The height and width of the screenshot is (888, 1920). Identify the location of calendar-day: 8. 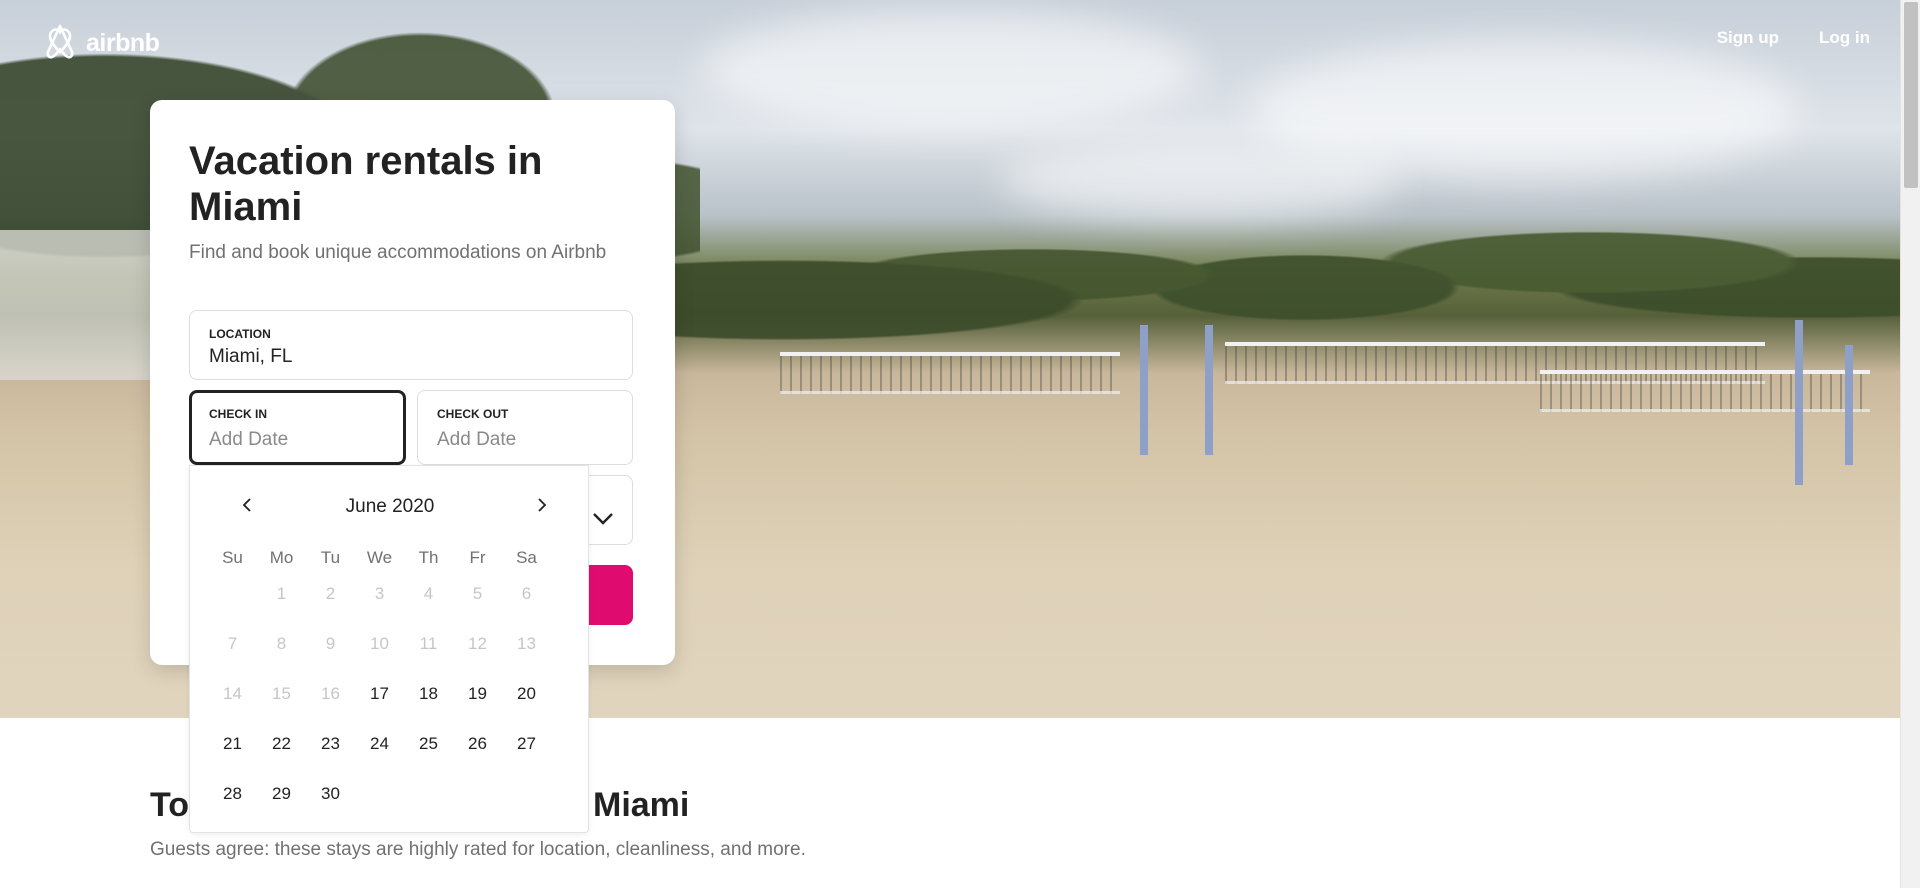
(281, 643).